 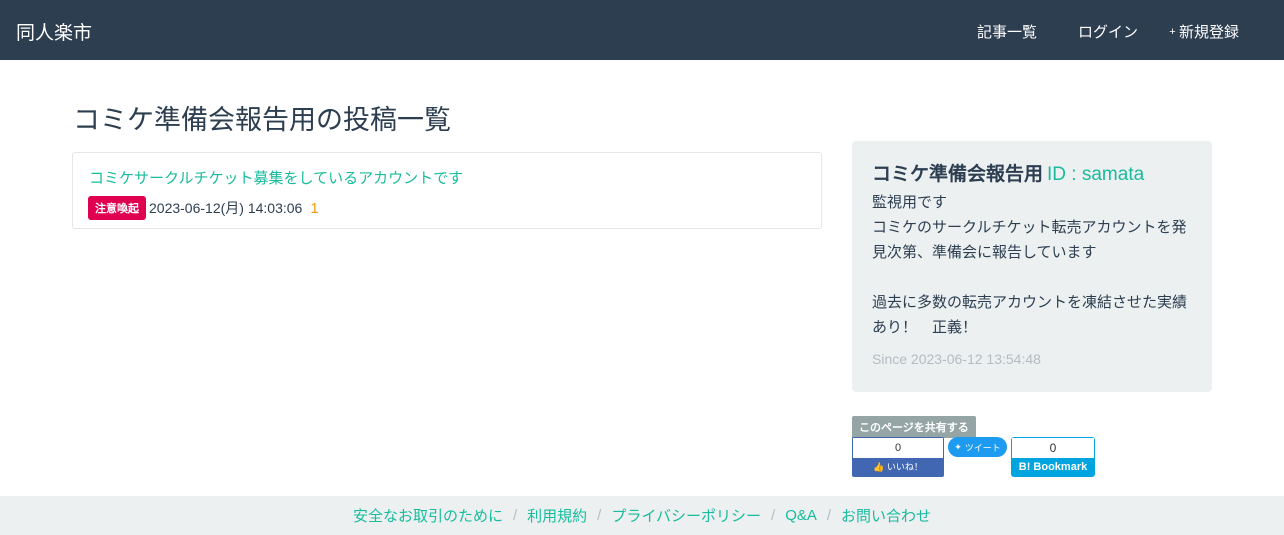 I want to click on twitter-bird-icon: ✦, so click(x=958, y=446).